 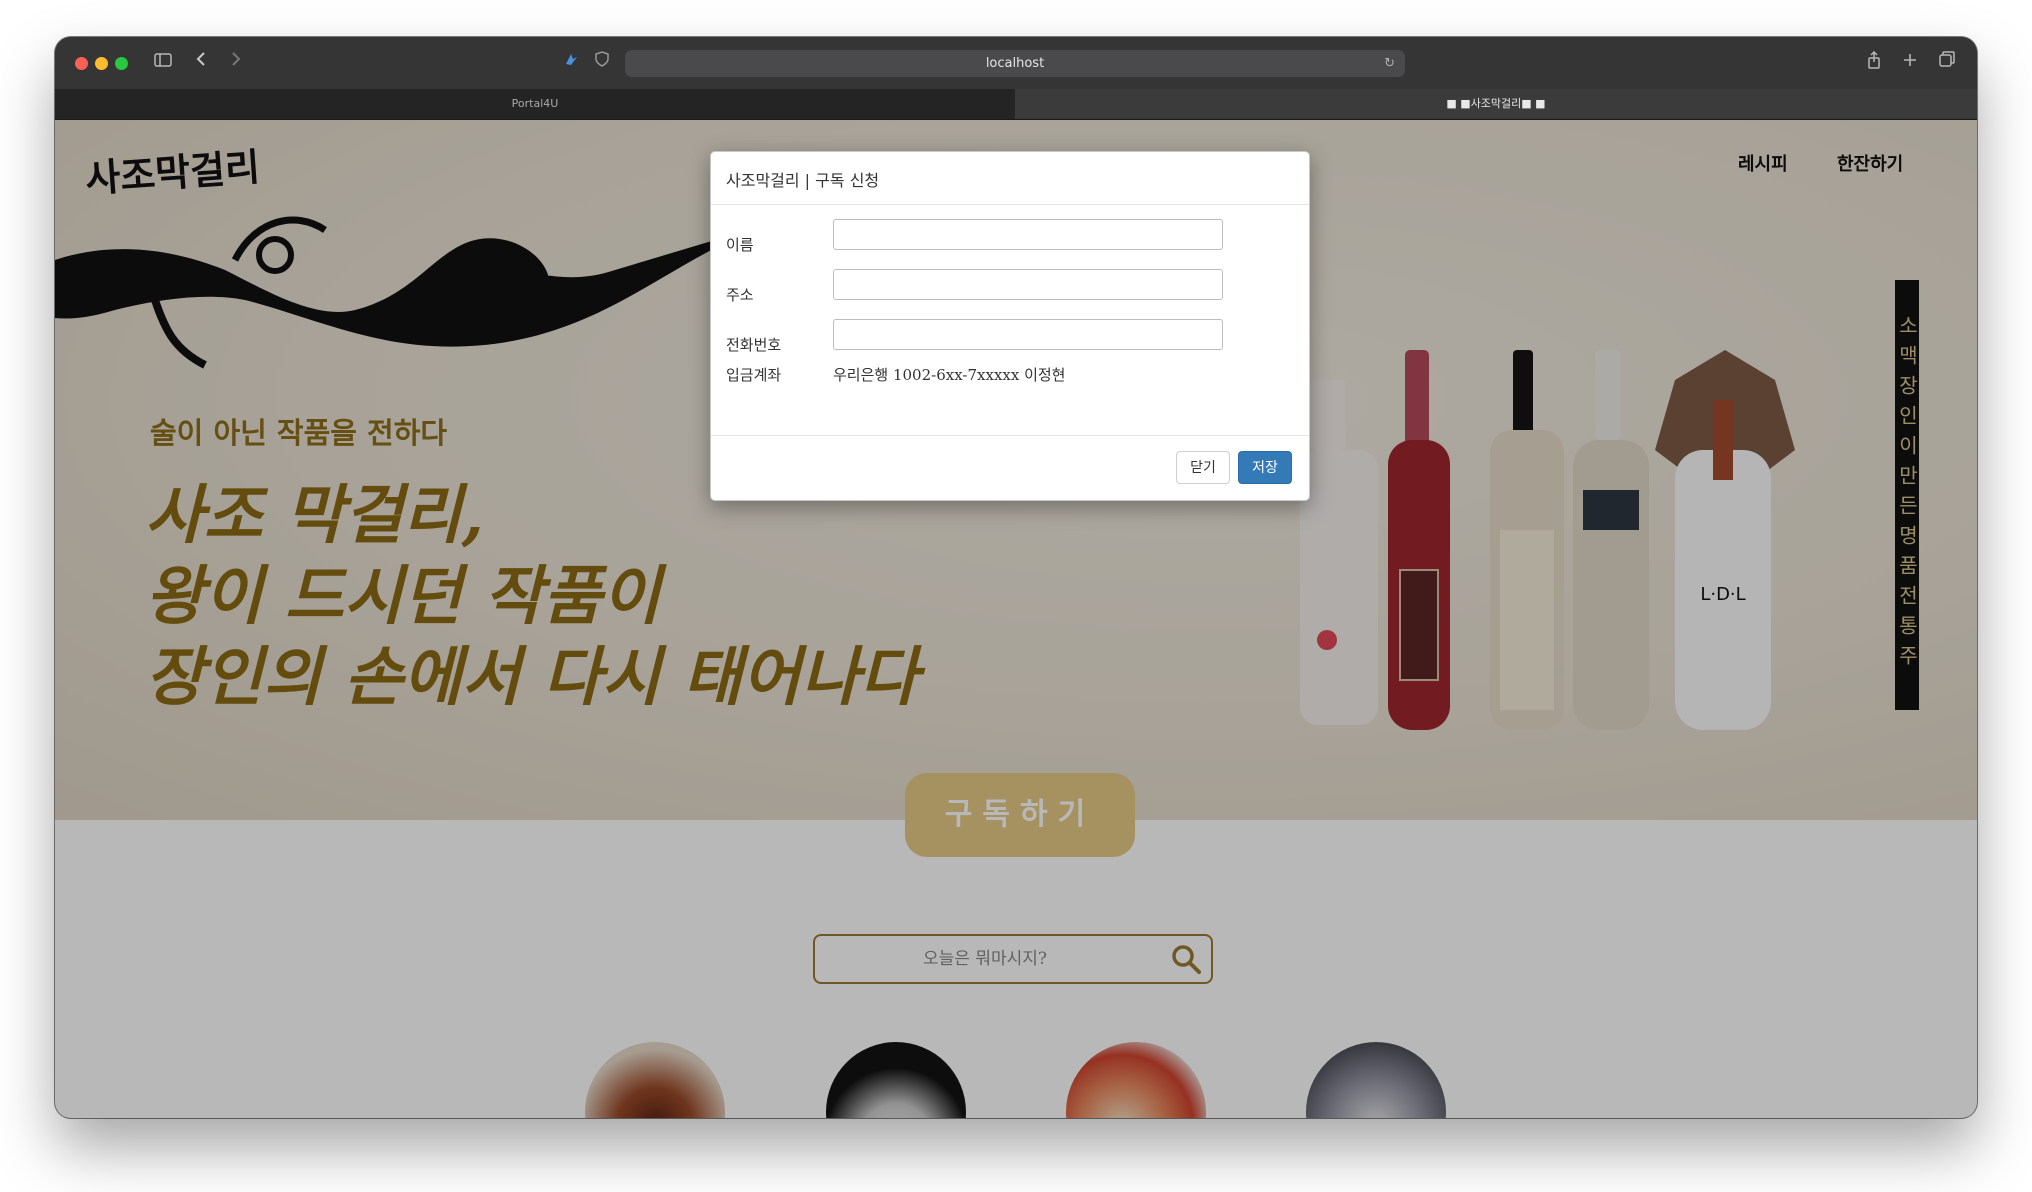 What do you see at coordinates (1947, 62) in the screenshot?
I see `tab-overview-icon` at bounding box center [1947, 62].